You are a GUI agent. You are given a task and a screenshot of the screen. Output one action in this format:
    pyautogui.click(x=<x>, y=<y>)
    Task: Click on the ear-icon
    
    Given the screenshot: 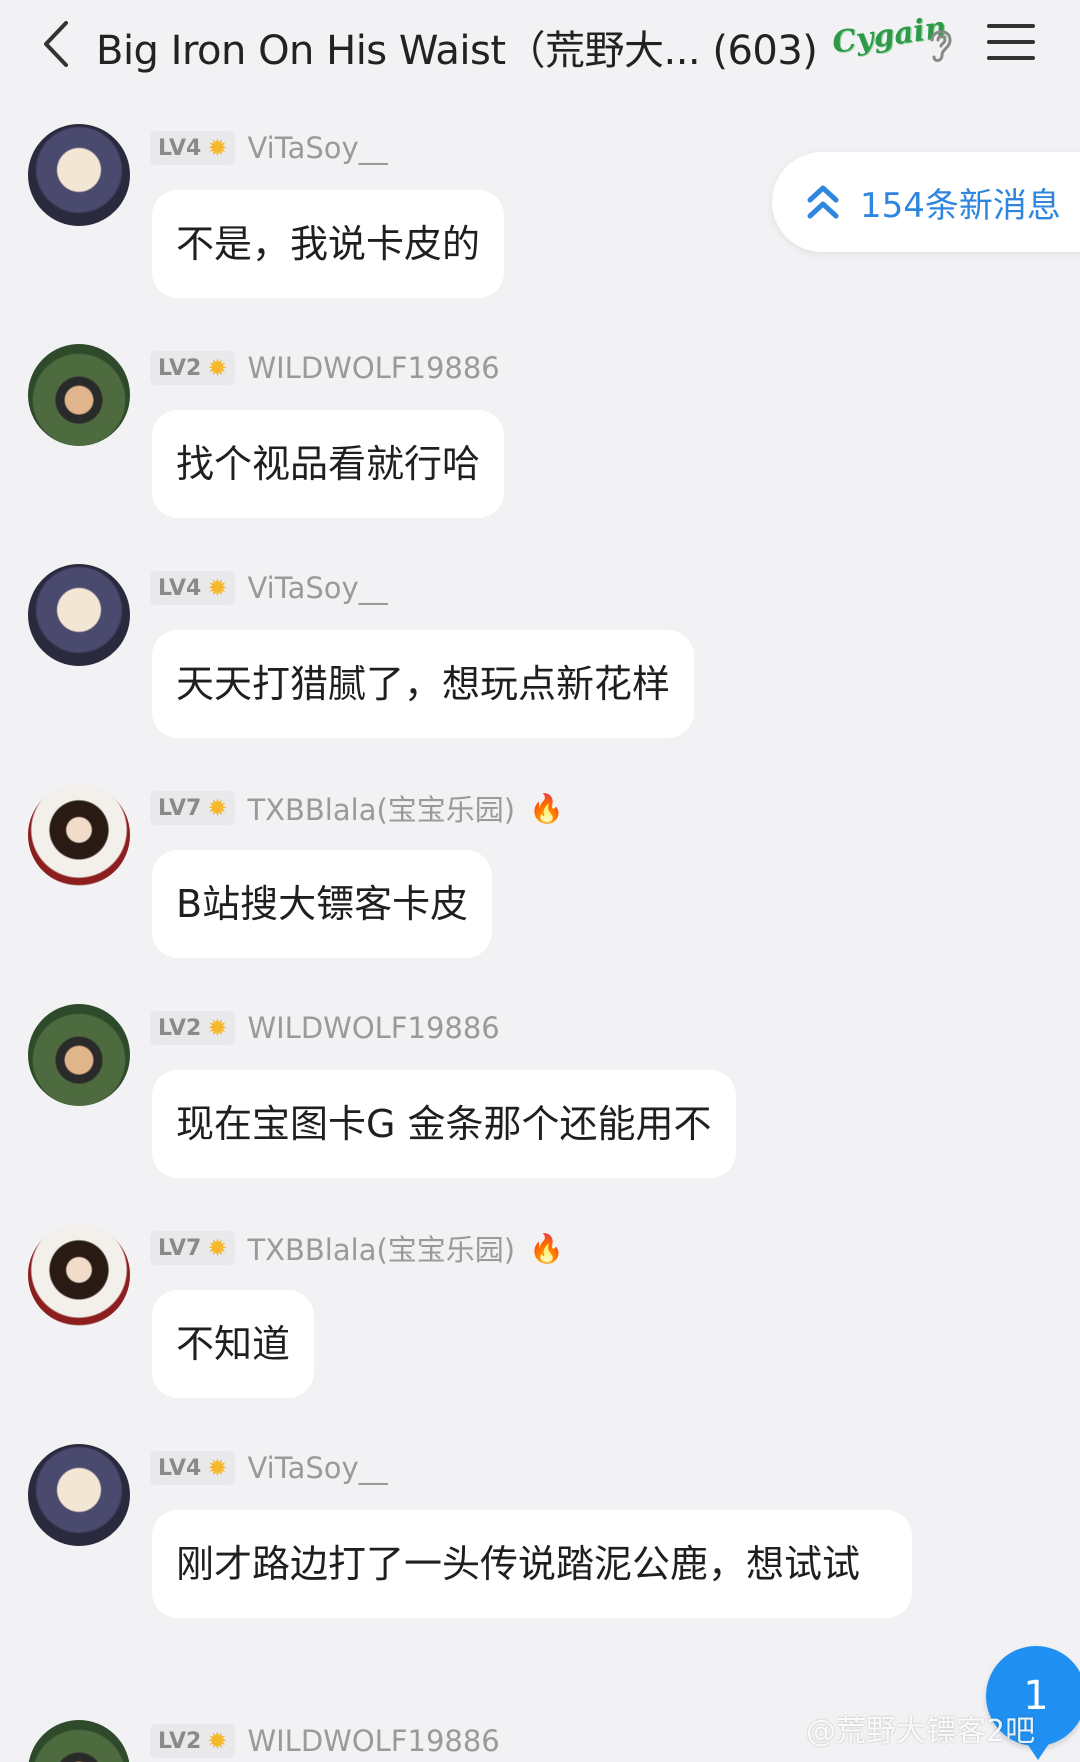 What is the action you would take?
    pyautogui.click(x=941, y=46)
    